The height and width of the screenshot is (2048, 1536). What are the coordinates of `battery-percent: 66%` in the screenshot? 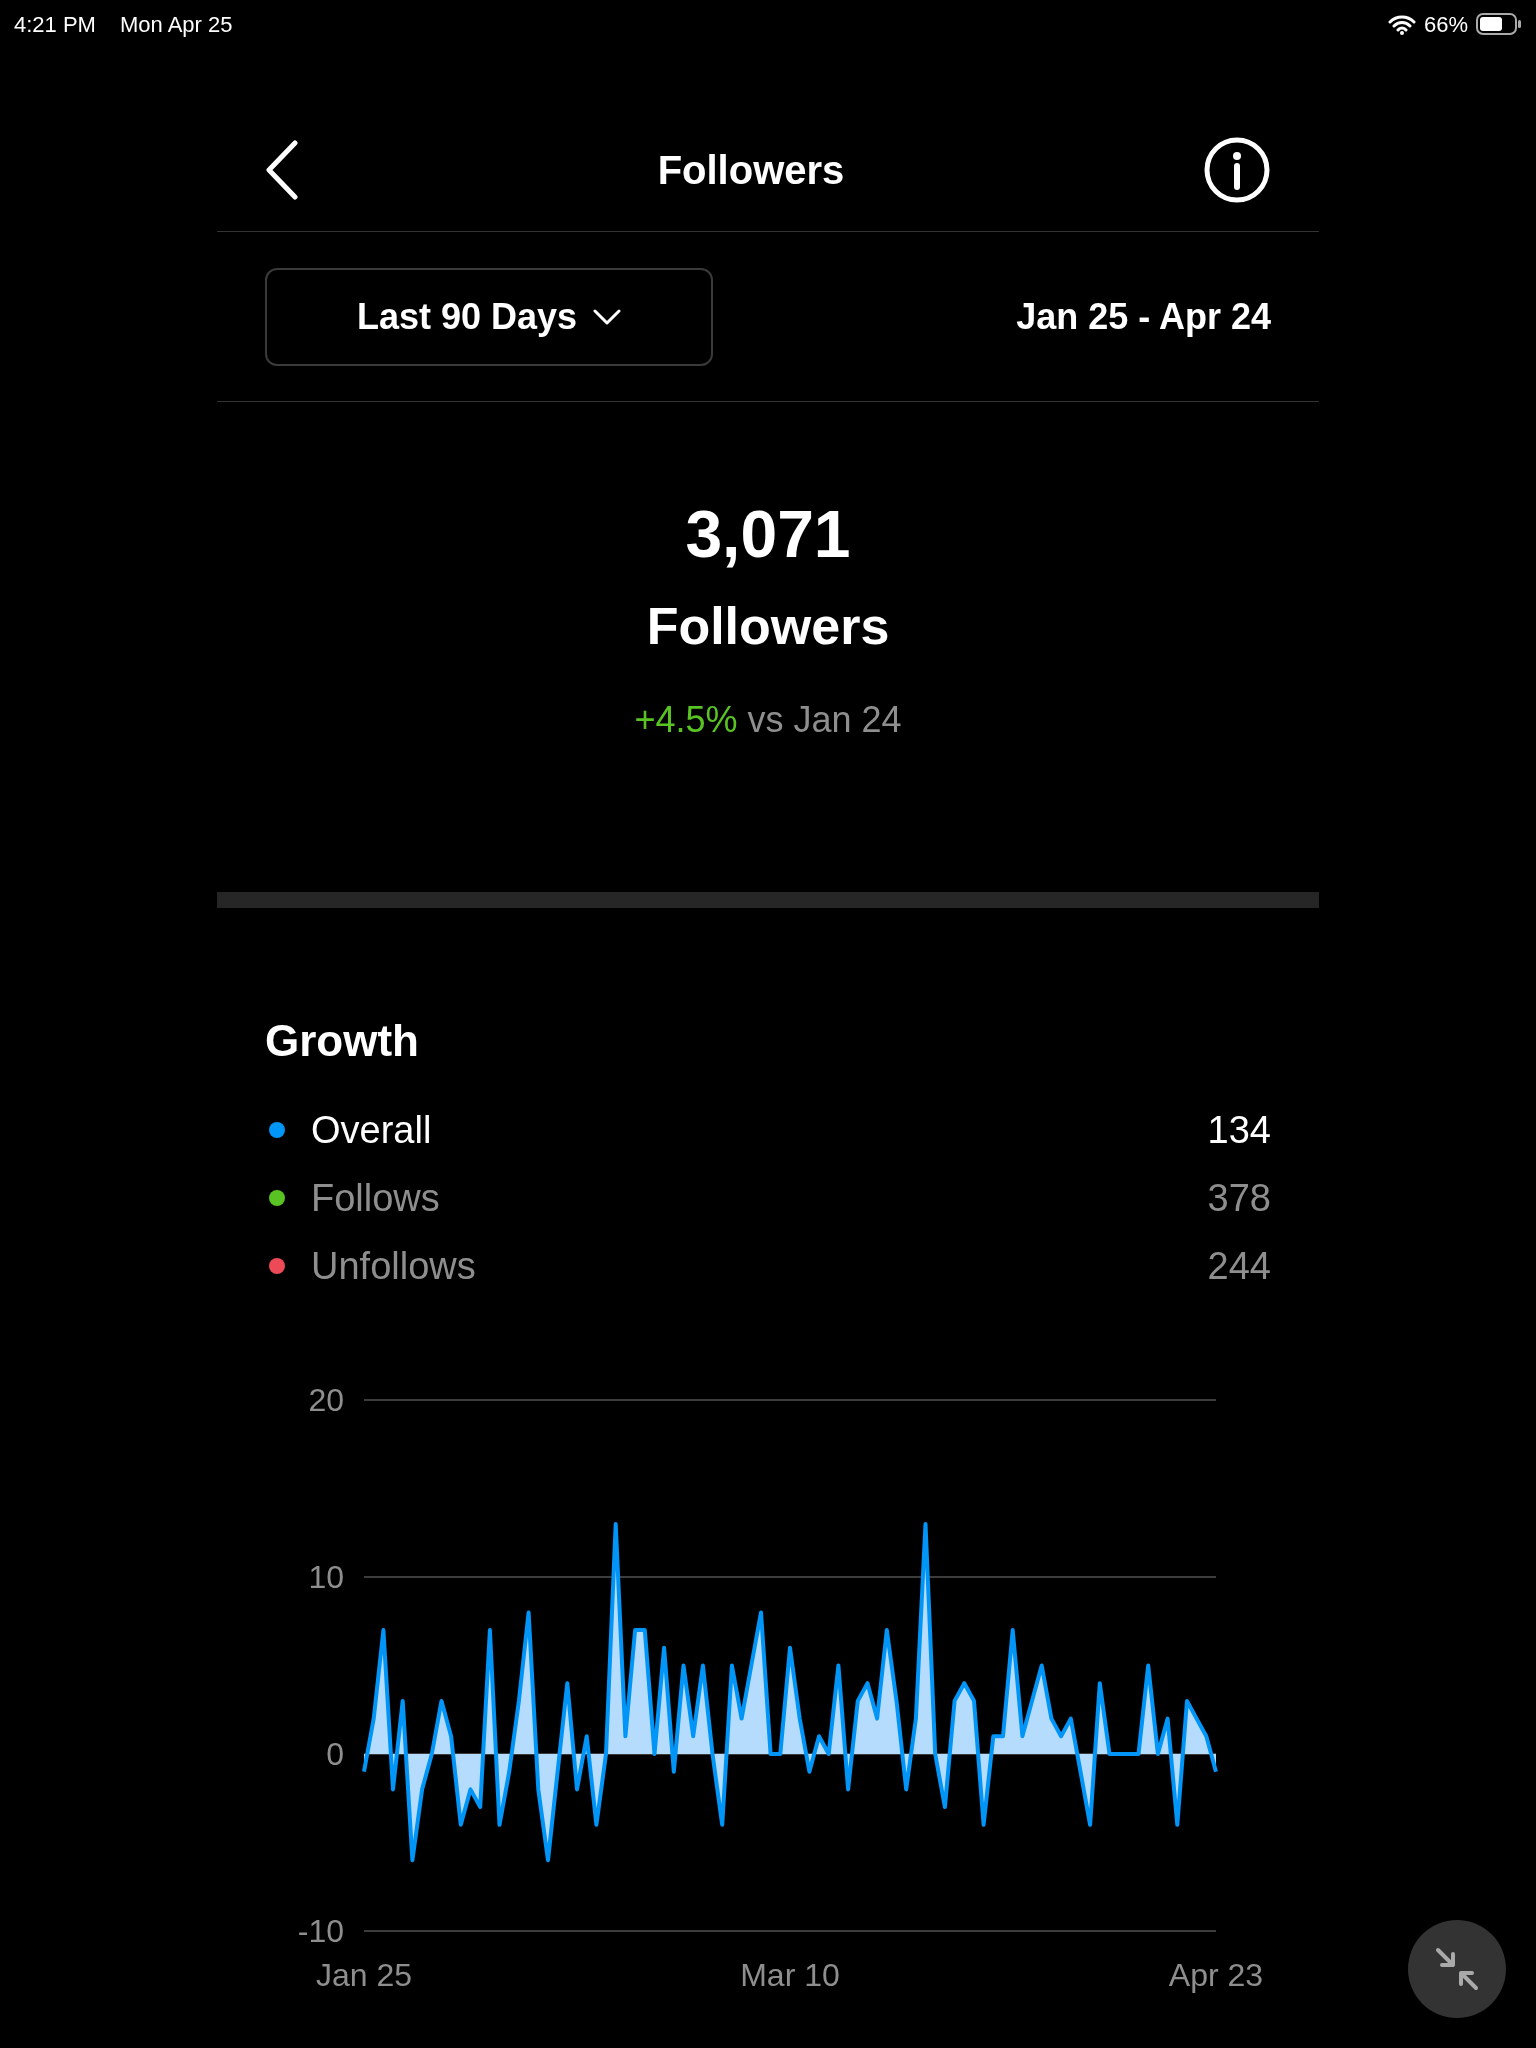 It's located at (1445, 24).